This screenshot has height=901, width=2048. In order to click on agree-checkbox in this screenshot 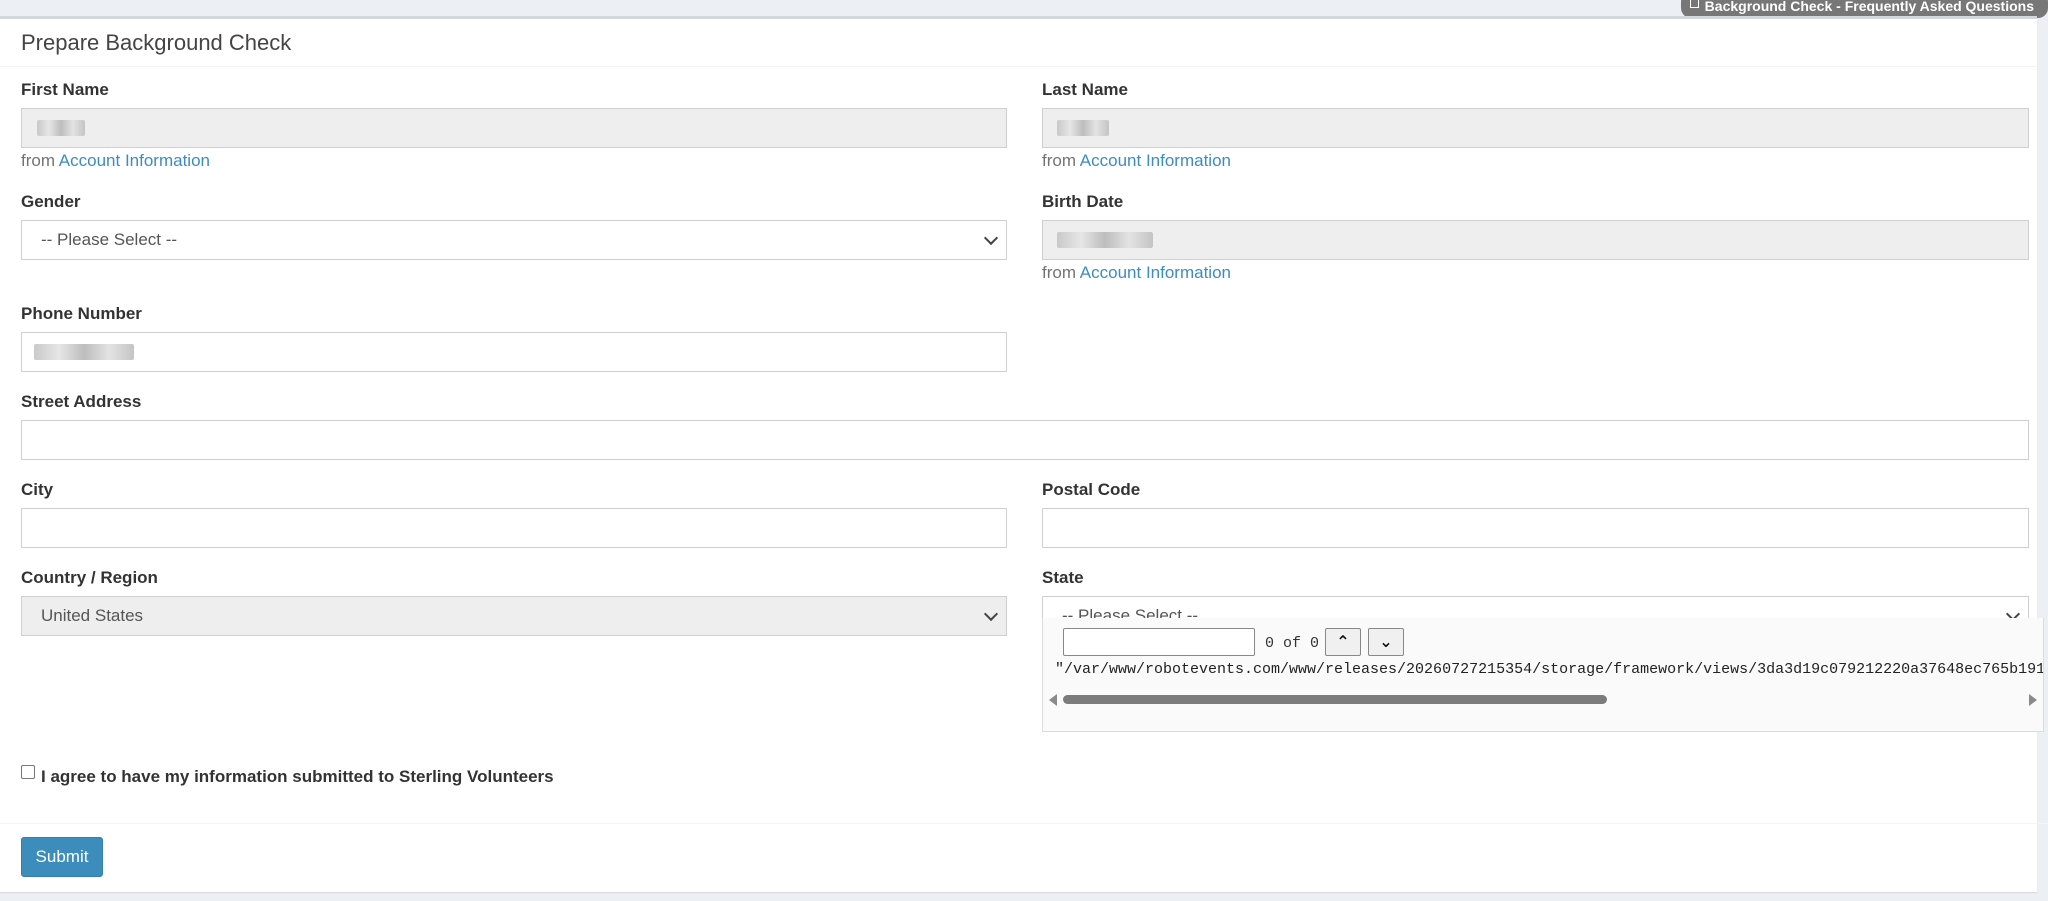, I will do `click(28, 772)`.